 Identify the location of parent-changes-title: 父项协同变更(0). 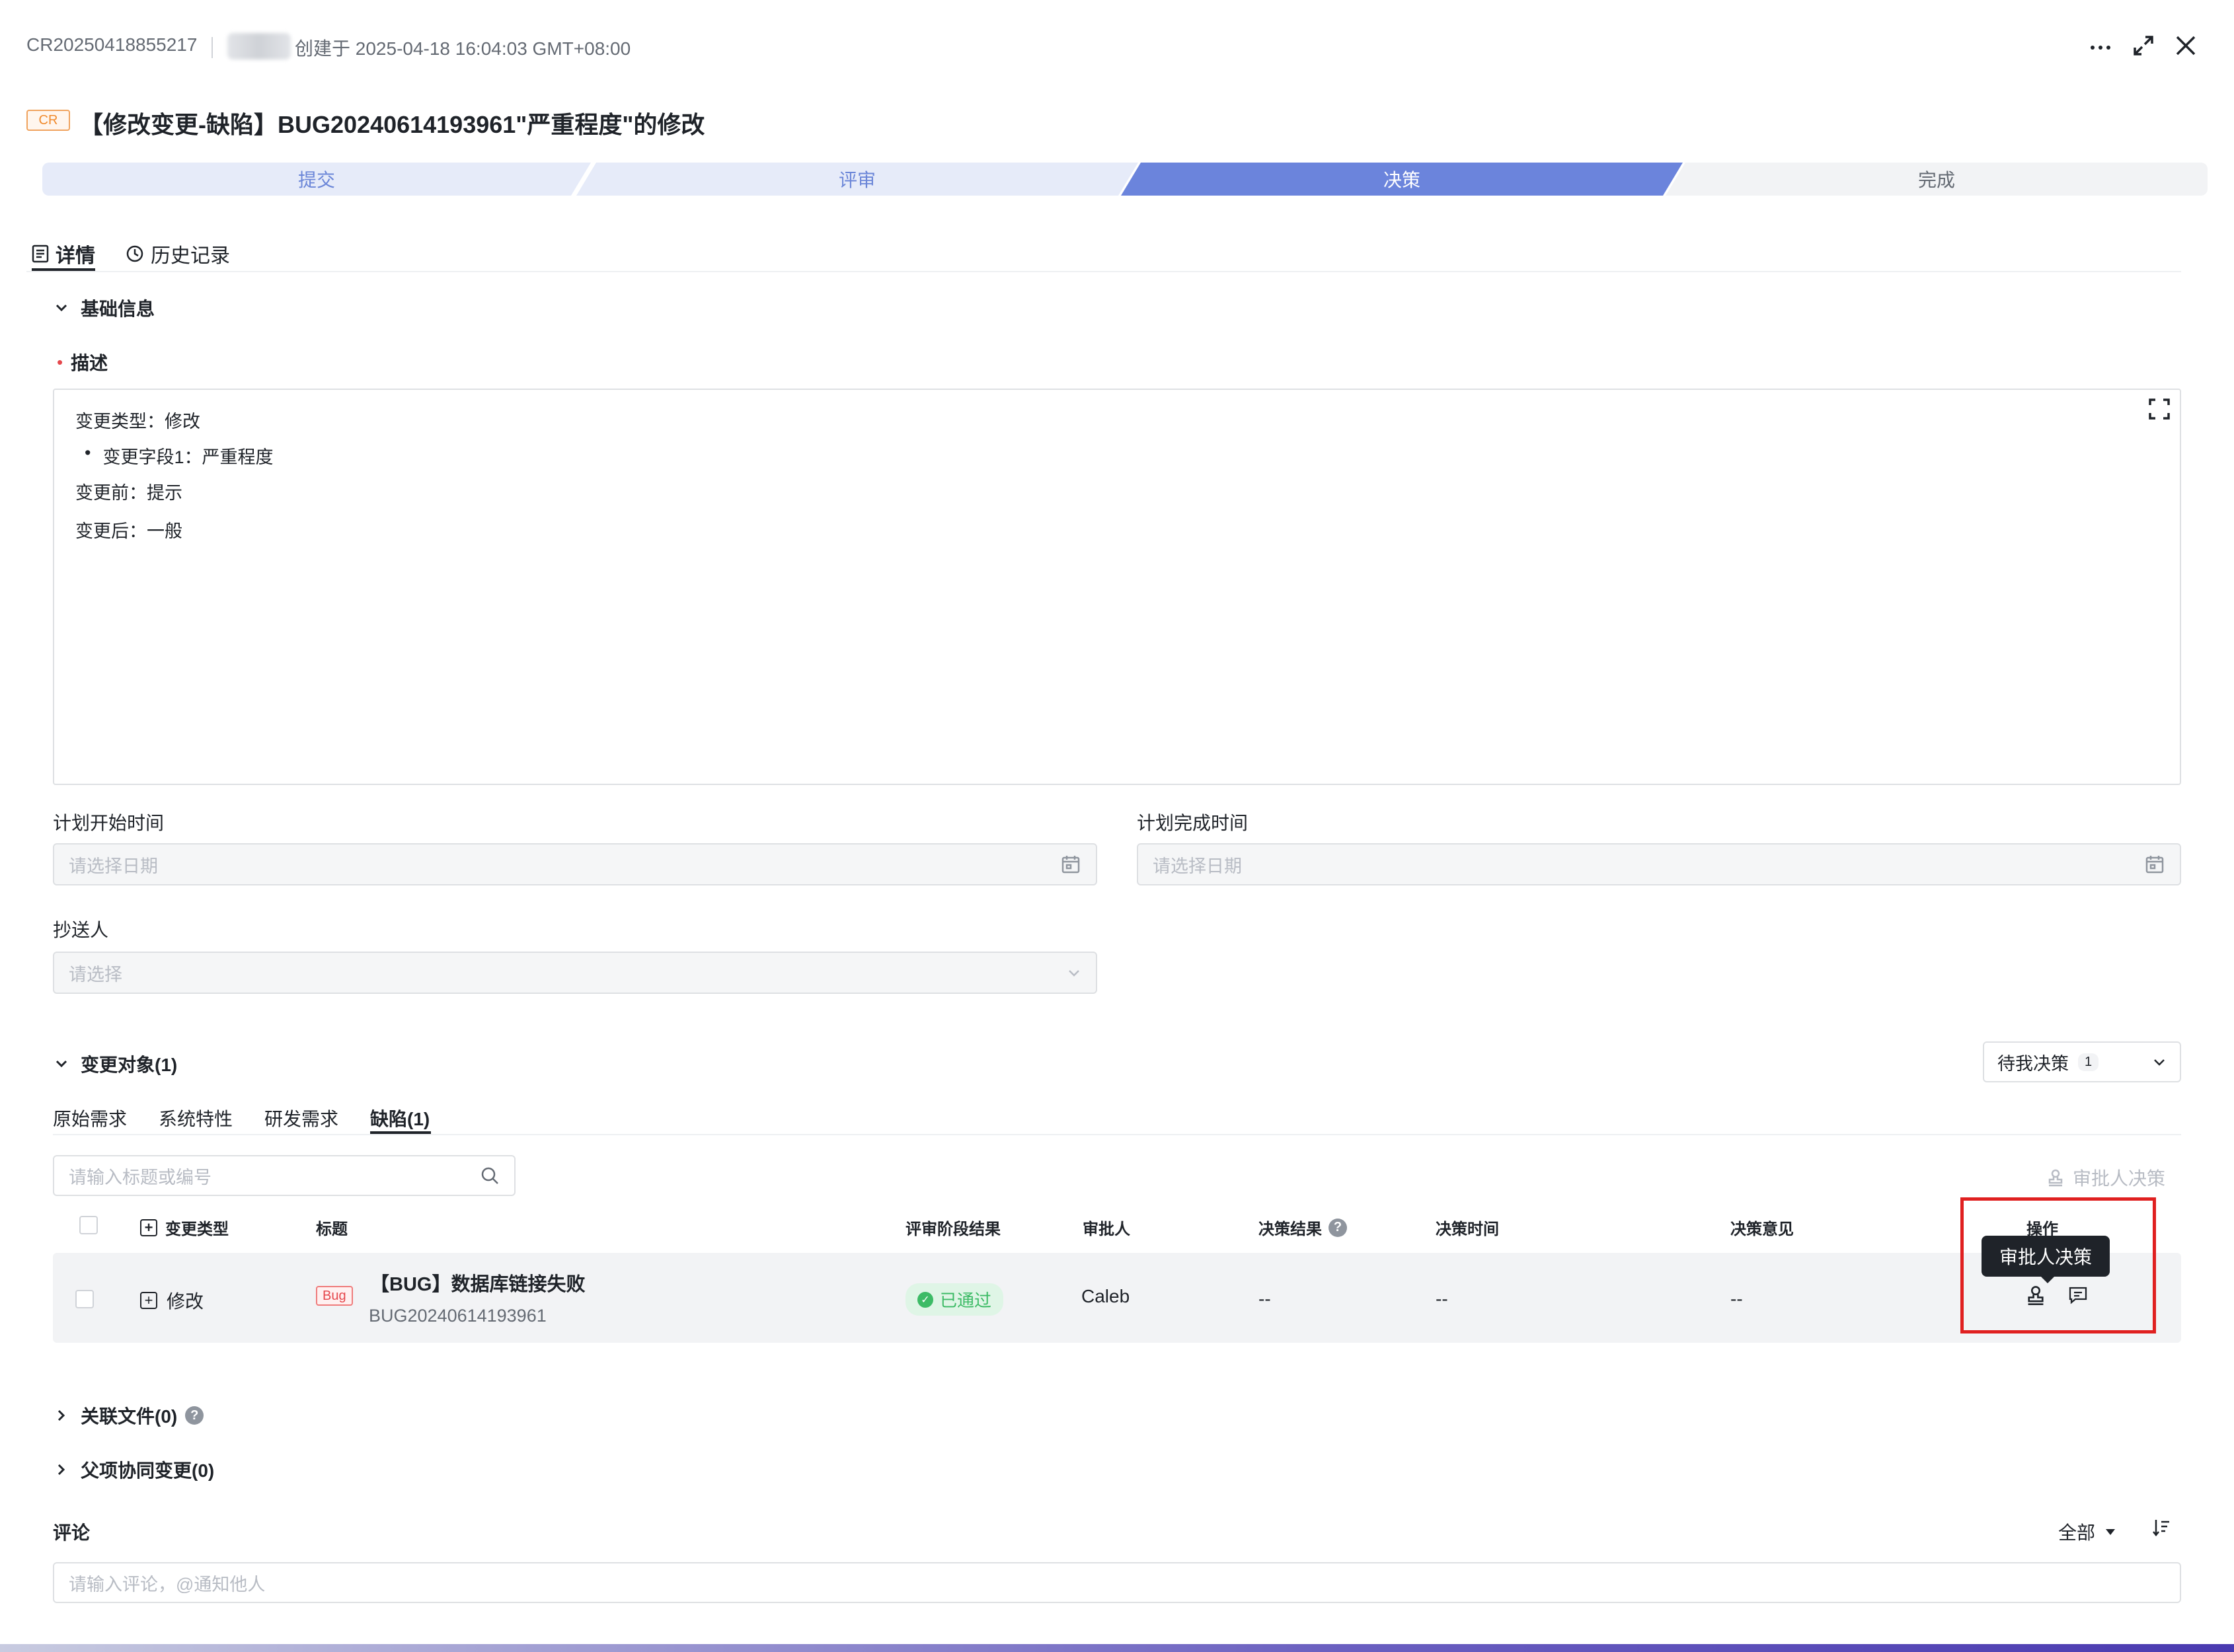
(148, 1471).